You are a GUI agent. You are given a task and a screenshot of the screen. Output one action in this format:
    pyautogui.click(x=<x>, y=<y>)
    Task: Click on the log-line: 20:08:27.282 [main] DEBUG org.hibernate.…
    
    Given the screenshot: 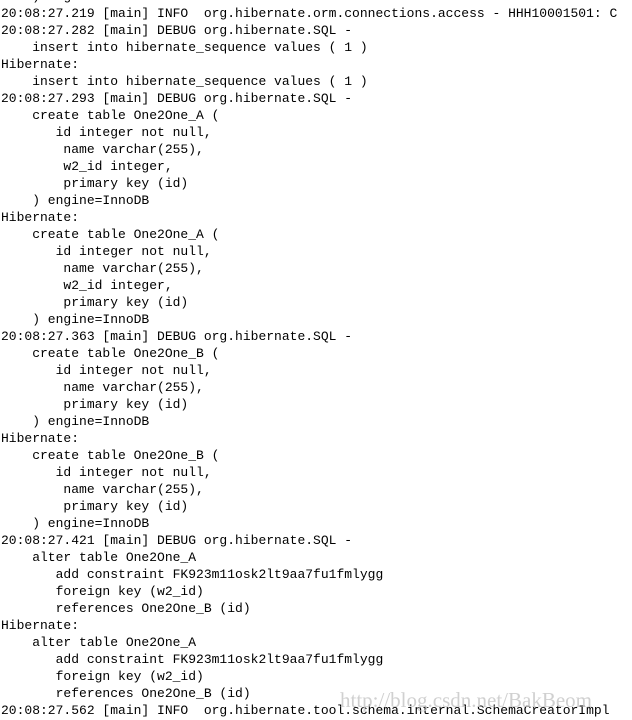 What is the action you would take?
    pyautogui.click(x=177, y=30)
    